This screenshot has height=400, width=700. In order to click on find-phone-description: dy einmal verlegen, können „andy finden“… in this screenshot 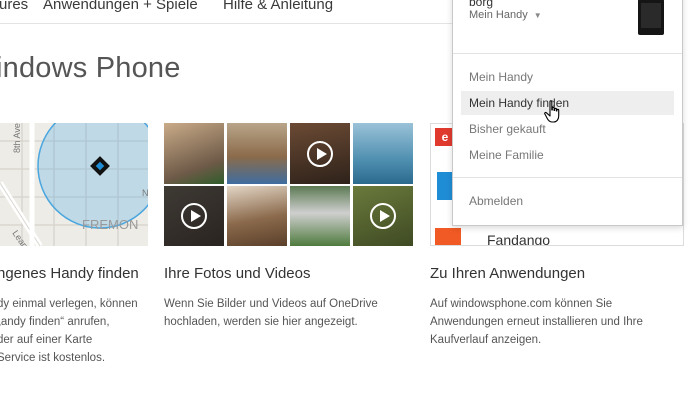, I will do `click(69, 331)`.